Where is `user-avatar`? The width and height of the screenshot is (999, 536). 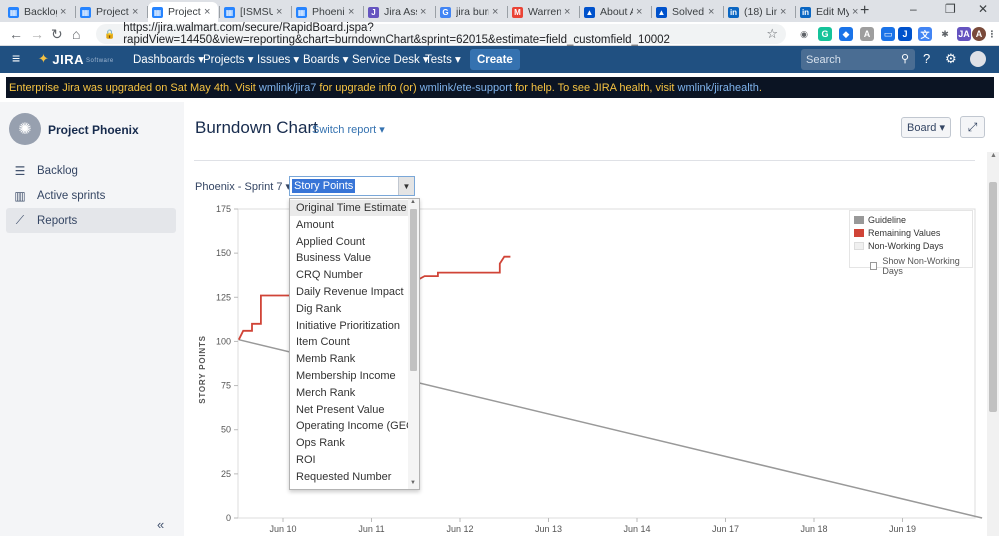 user-avatar is located at coordinates (978, 59).